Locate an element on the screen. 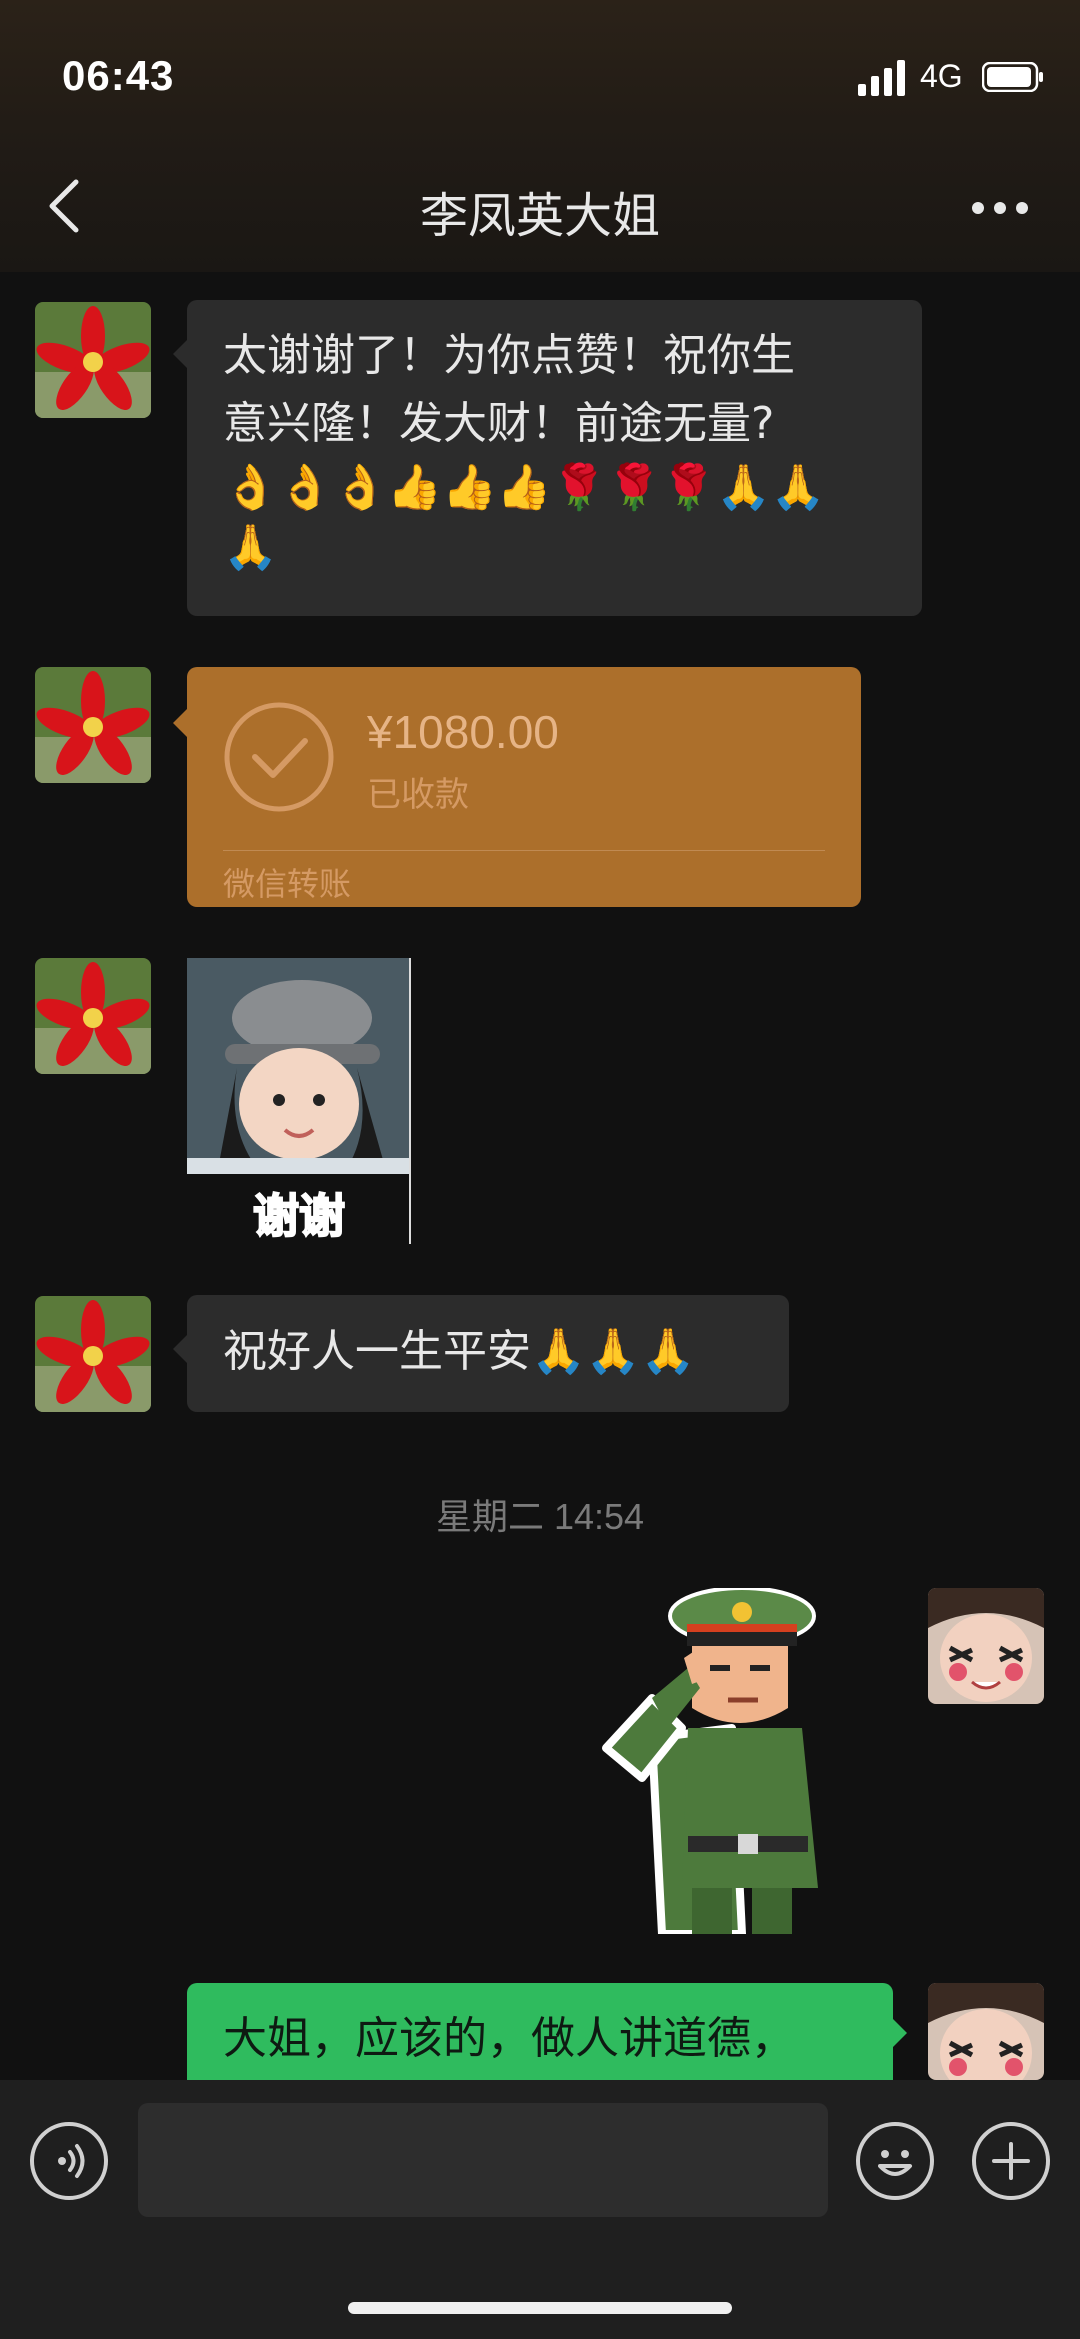  smiley-icon is located at coordinates (895, 2163).